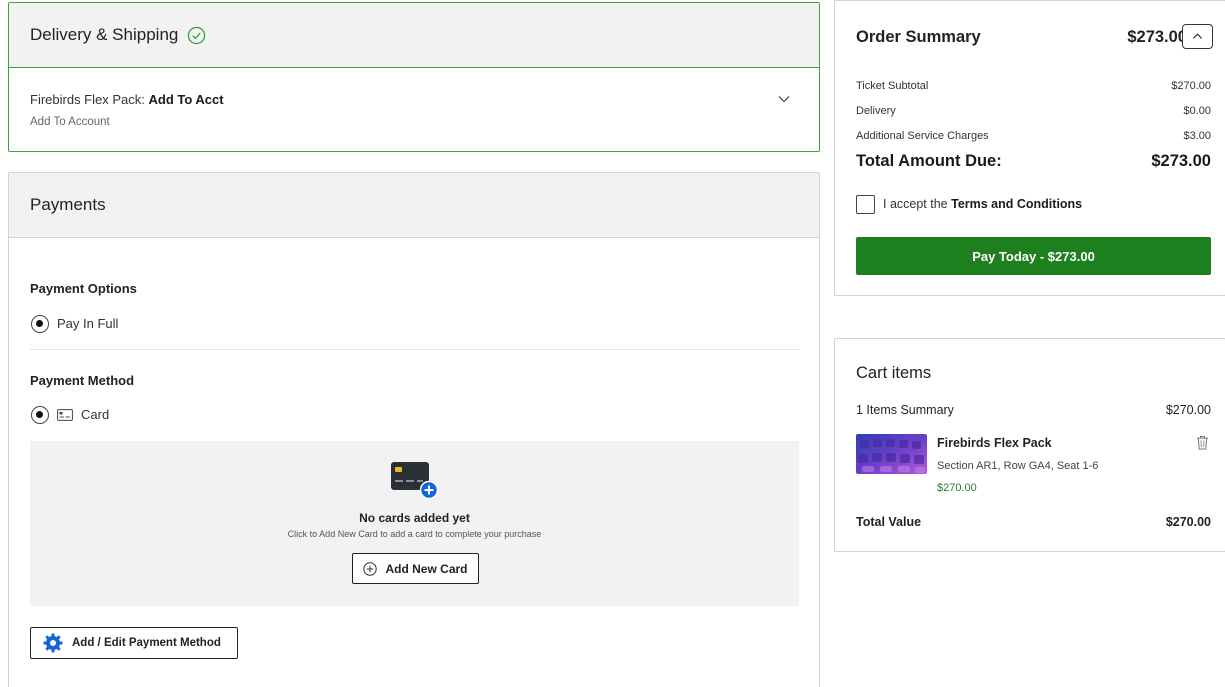 The height and width of the screenshot is (687, 1225). Describe the element at coordinates (784, 99) in the screenshot. I see `chevron-down-icon` at that location.